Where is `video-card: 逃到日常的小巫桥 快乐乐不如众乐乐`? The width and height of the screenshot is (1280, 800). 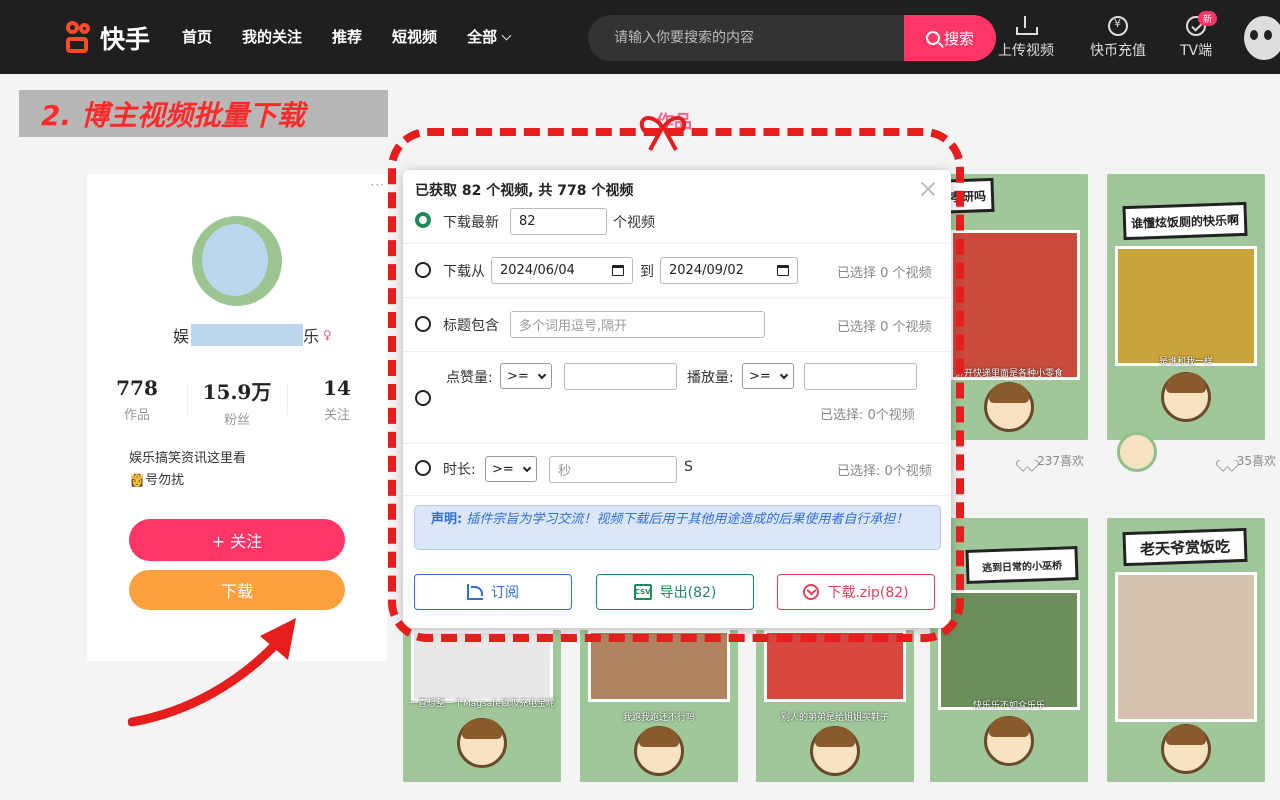
video-card: 逃到日常的小巫桥 快乐乐不如众乐乐 is located at coordinates (1009, 650).